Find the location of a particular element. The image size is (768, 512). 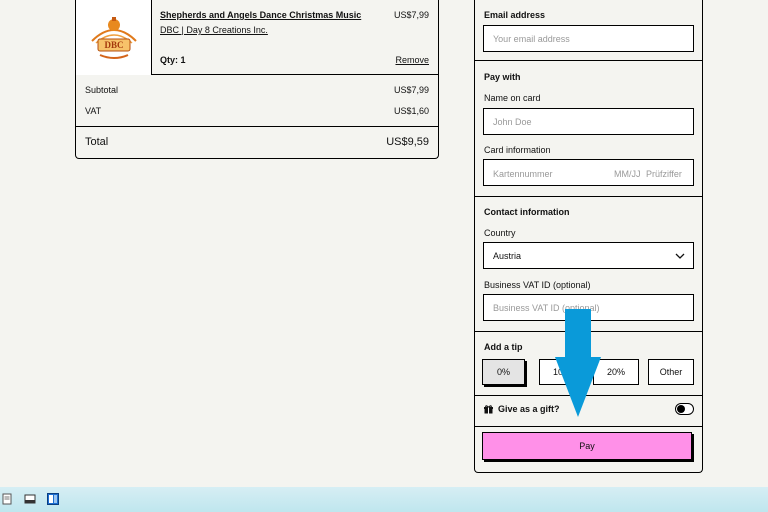

name-on-card-input: John Doe is located at coordinates (588, 121).